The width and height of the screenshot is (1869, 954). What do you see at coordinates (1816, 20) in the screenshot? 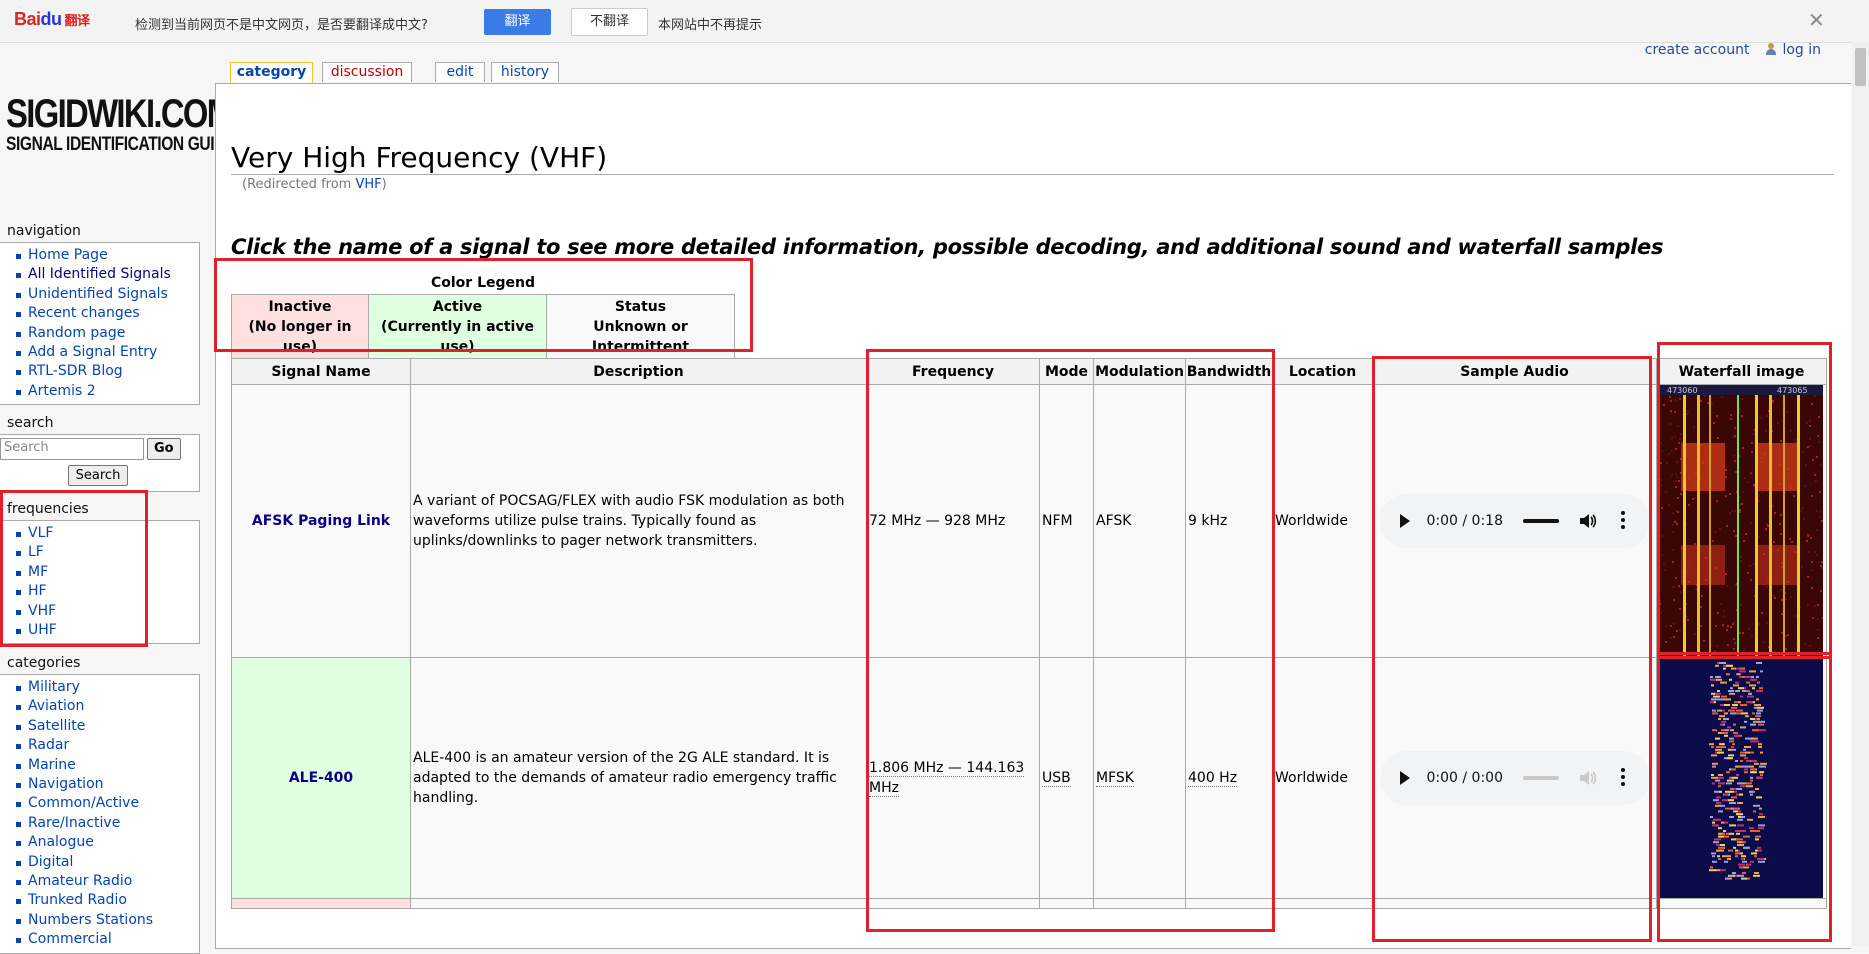
I see `close-icon: ✕` at bounding box center [1816, 20].